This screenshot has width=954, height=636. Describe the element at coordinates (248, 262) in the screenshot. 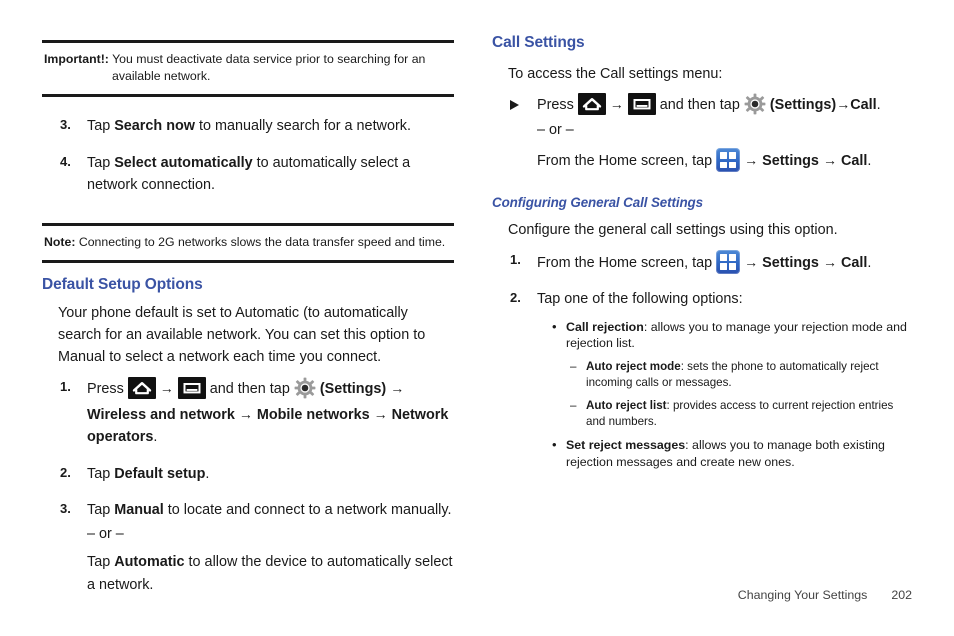

I see `note-rule-bottom` at that location.